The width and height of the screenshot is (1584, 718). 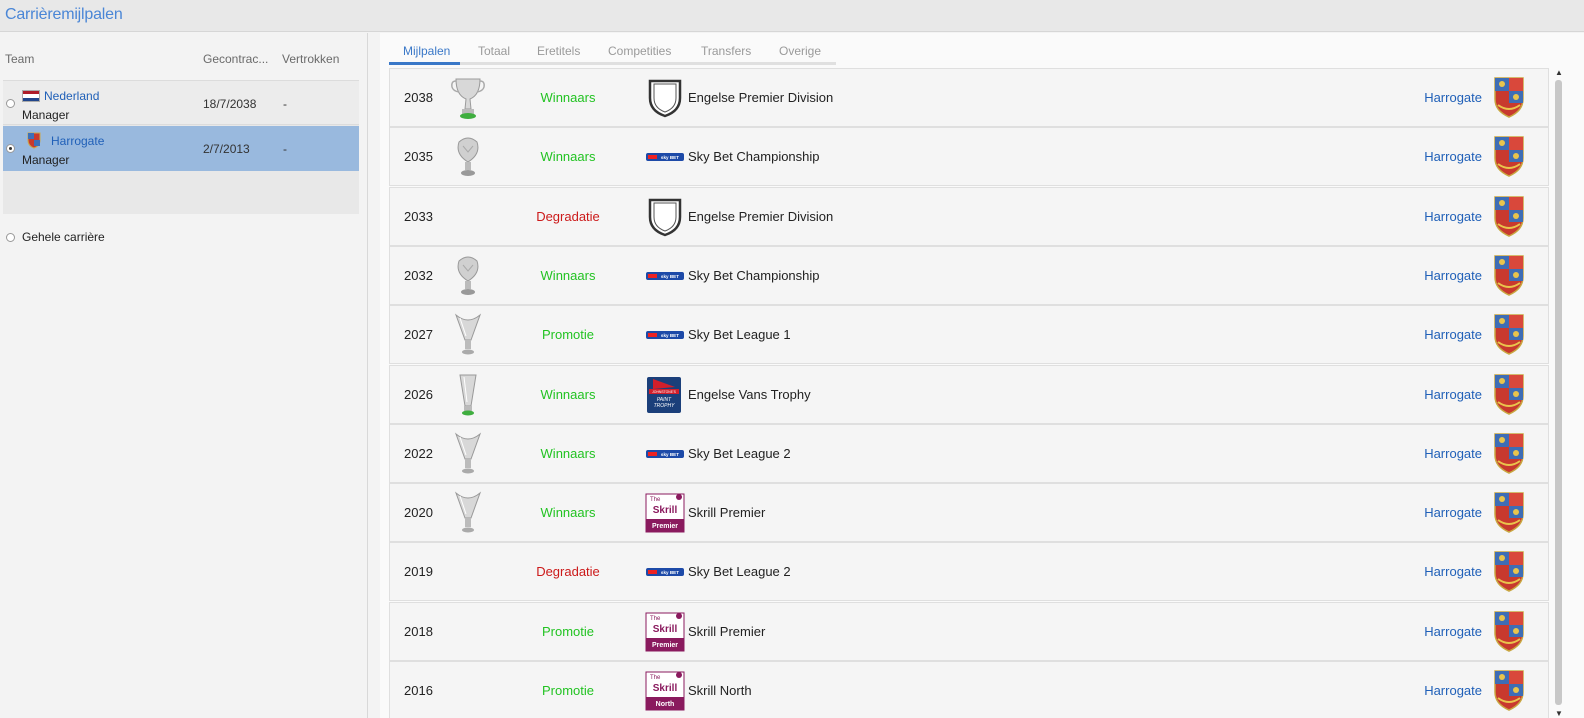 I want to click on scroll-up-icon: ▲, so click(x=1559, y=72).